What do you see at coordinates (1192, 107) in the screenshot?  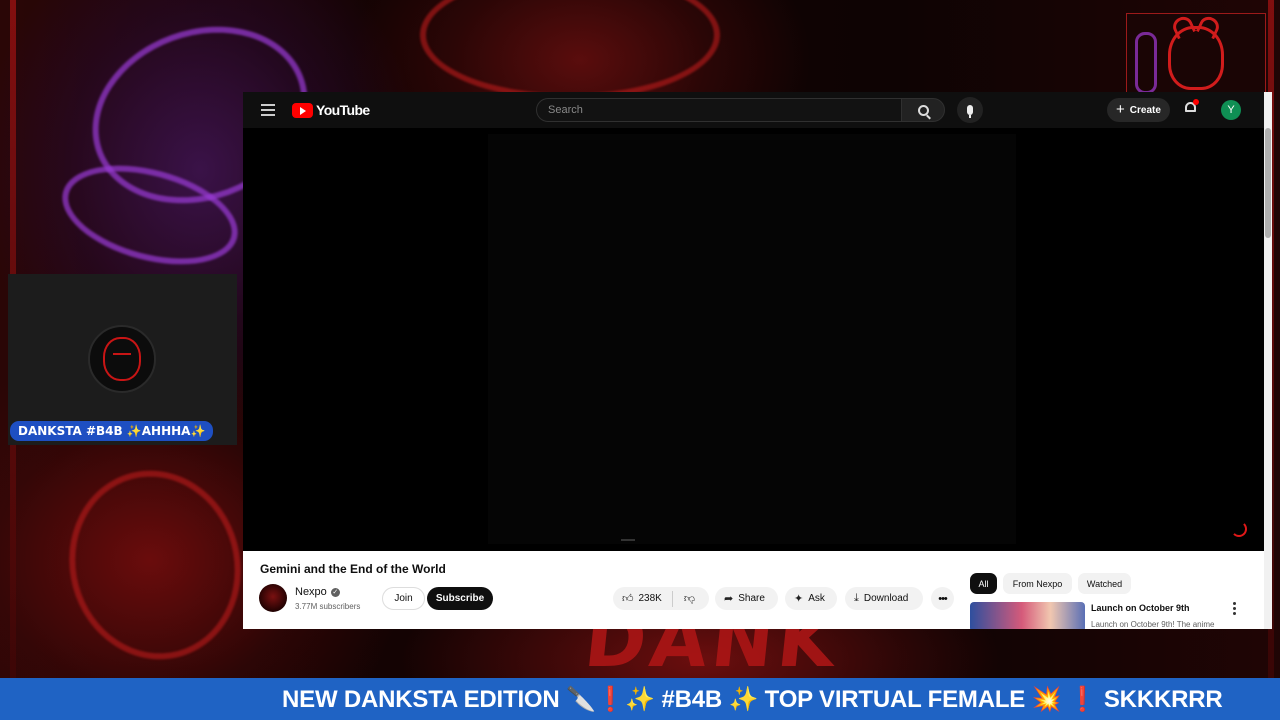 I see `notifications-bell-icon` at bounding box center [1192, 107].